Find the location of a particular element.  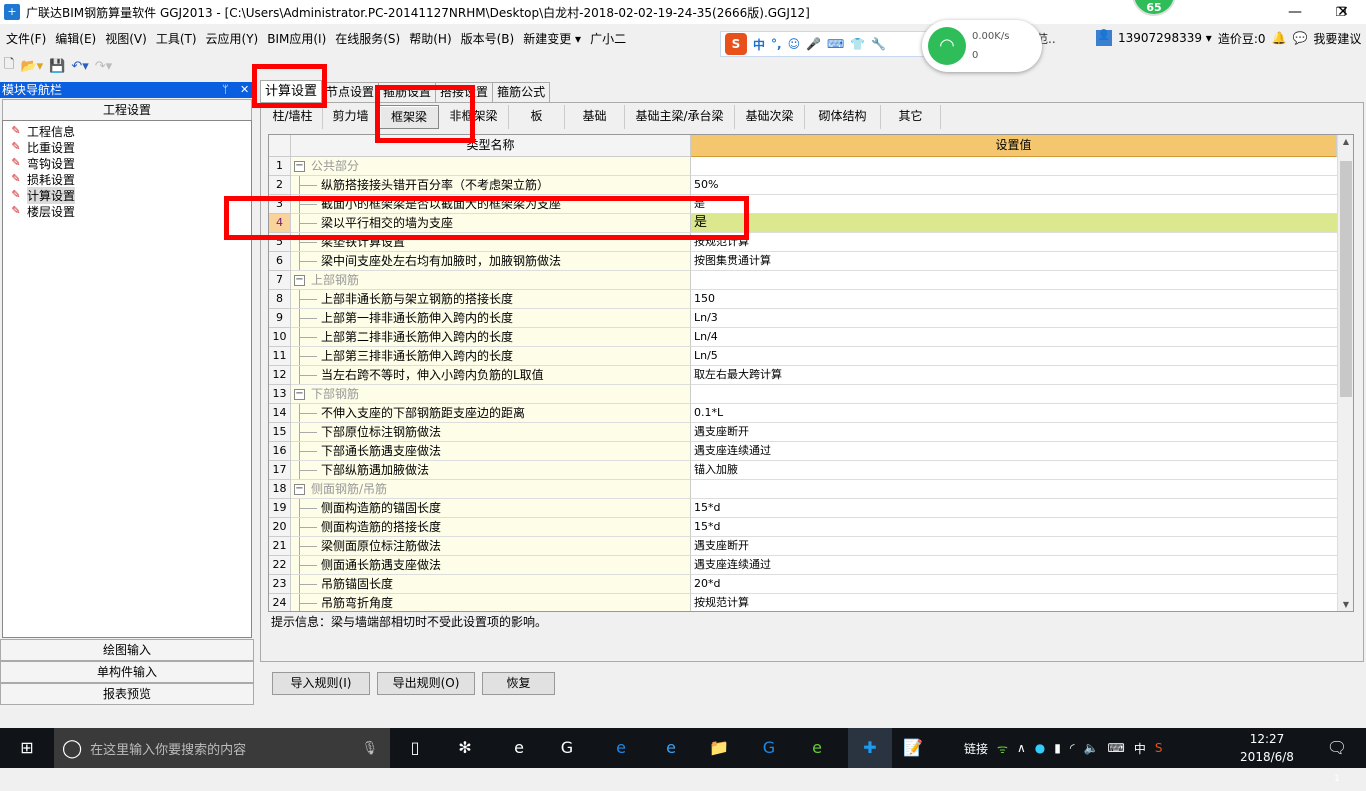

table-row: 16 下部通长筋遇支座做法 遇支座连续通过 is located at coordinates (811, 451).